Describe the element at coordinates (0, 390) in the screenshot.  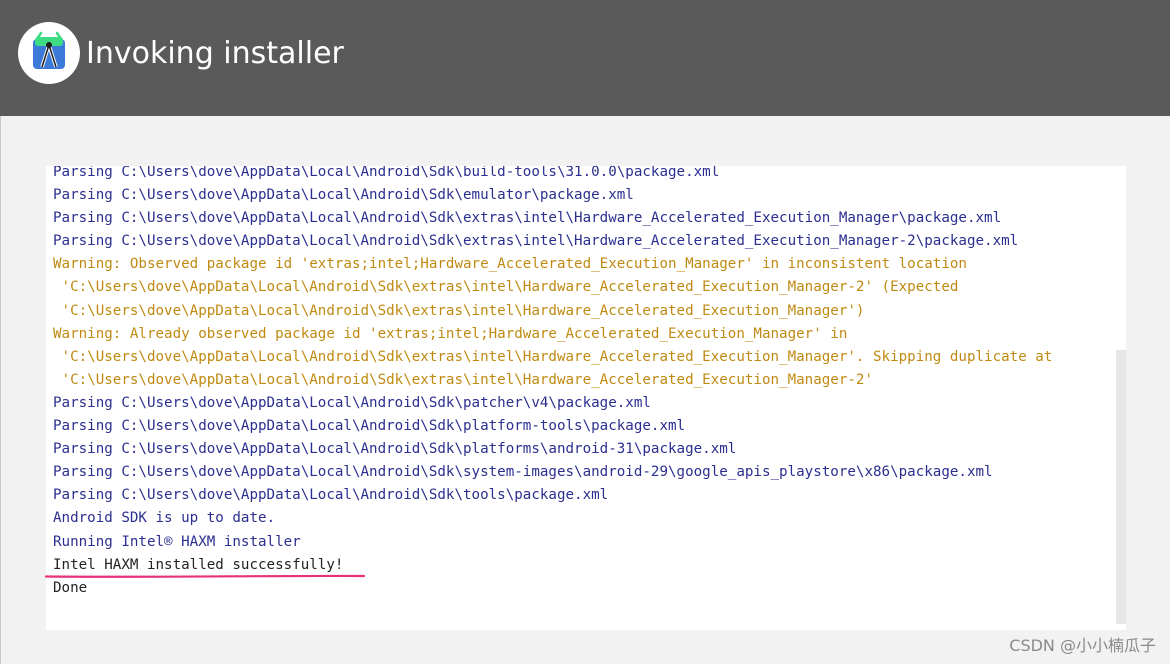
I see `window-border` at that location.